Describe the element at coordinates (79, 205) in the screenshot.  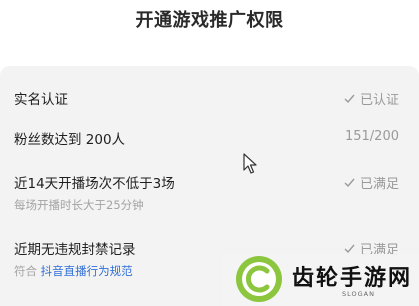
I see `requirement-sub: 每场开播时长大于25分钟` at that location.